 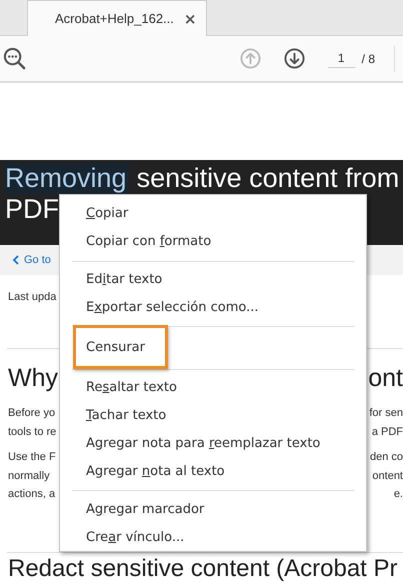 I want to click on last-updated-text: Last upda, so click(x=32, y=297).